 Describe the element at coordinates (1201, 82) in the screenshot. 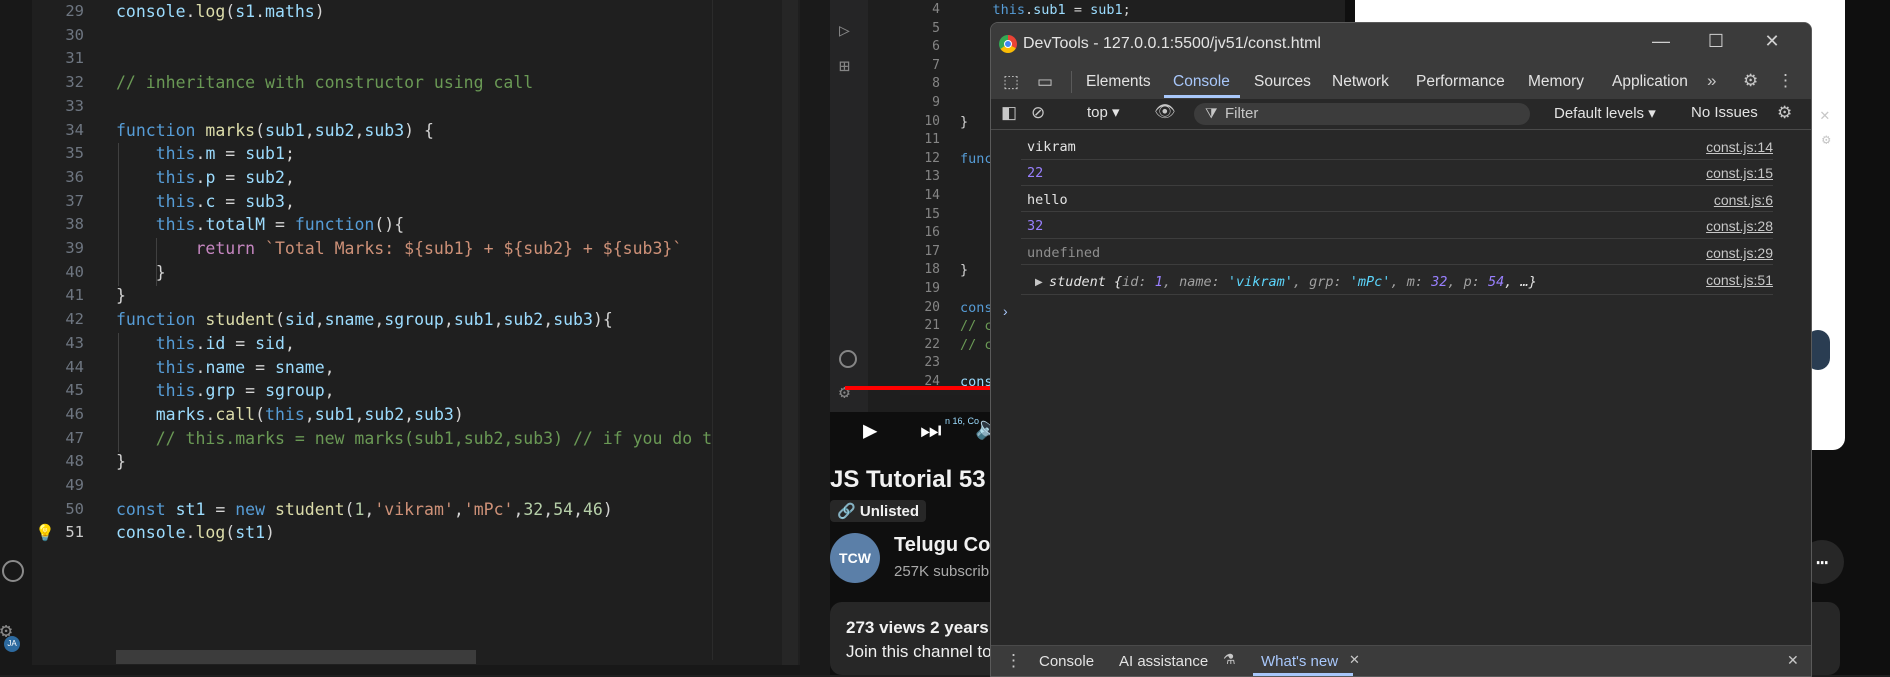

I see `tab-console: Console` at that location.